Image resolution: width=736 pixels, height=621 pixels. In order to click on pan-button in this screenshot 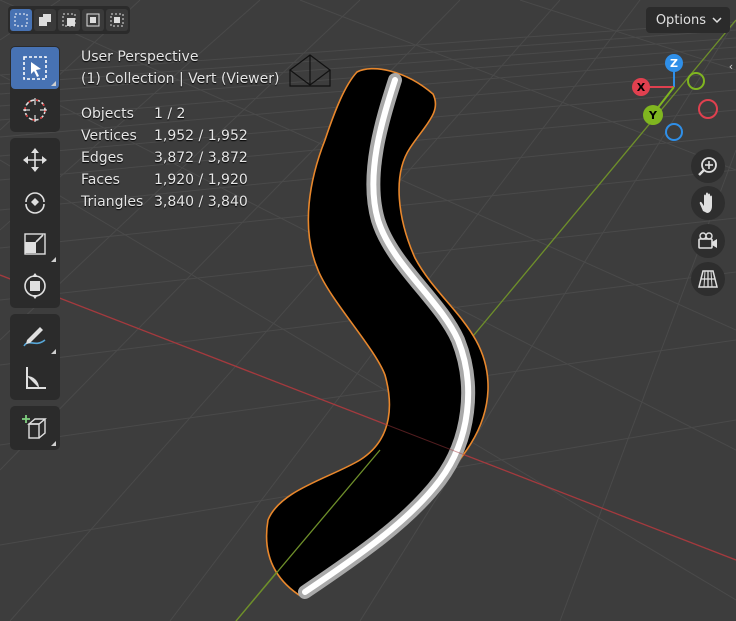, I will do `click(708, 203)`.